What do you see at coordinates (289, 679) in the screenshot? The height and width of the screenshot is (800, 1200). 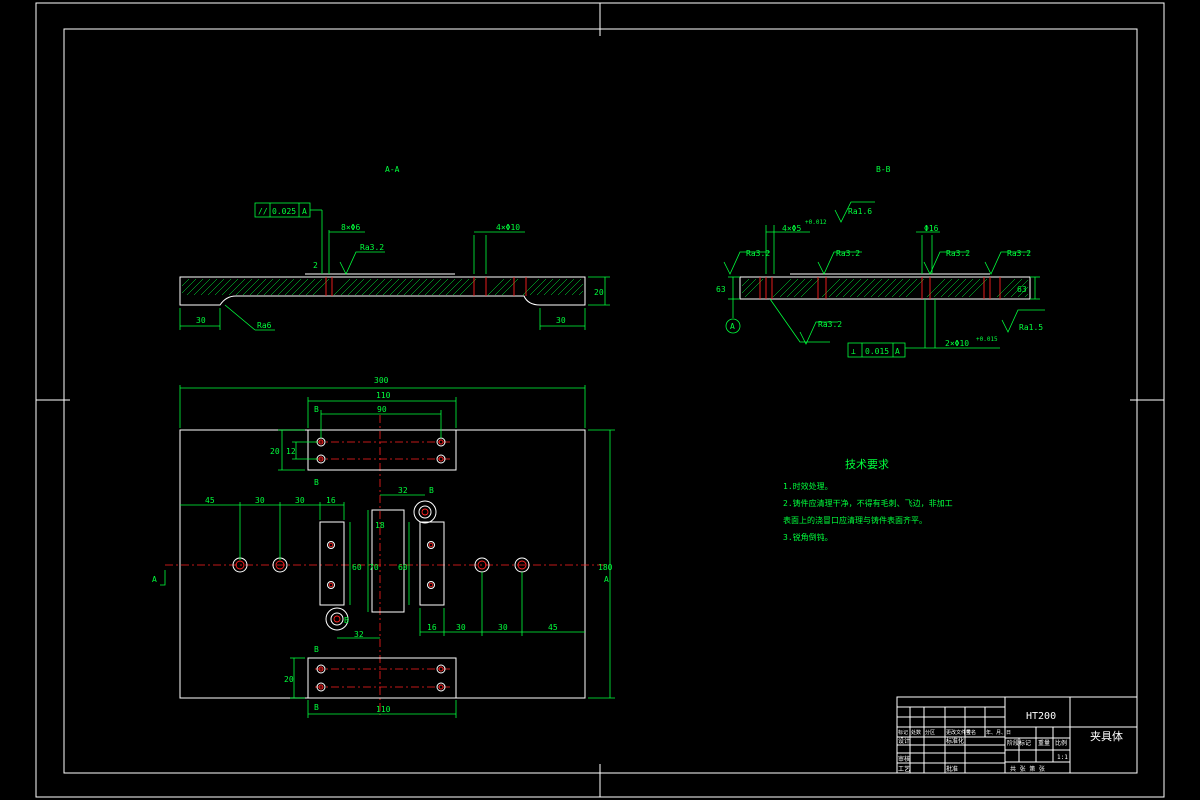 I see `plan-bottom-20: 20` at bounding box center [289, 679].